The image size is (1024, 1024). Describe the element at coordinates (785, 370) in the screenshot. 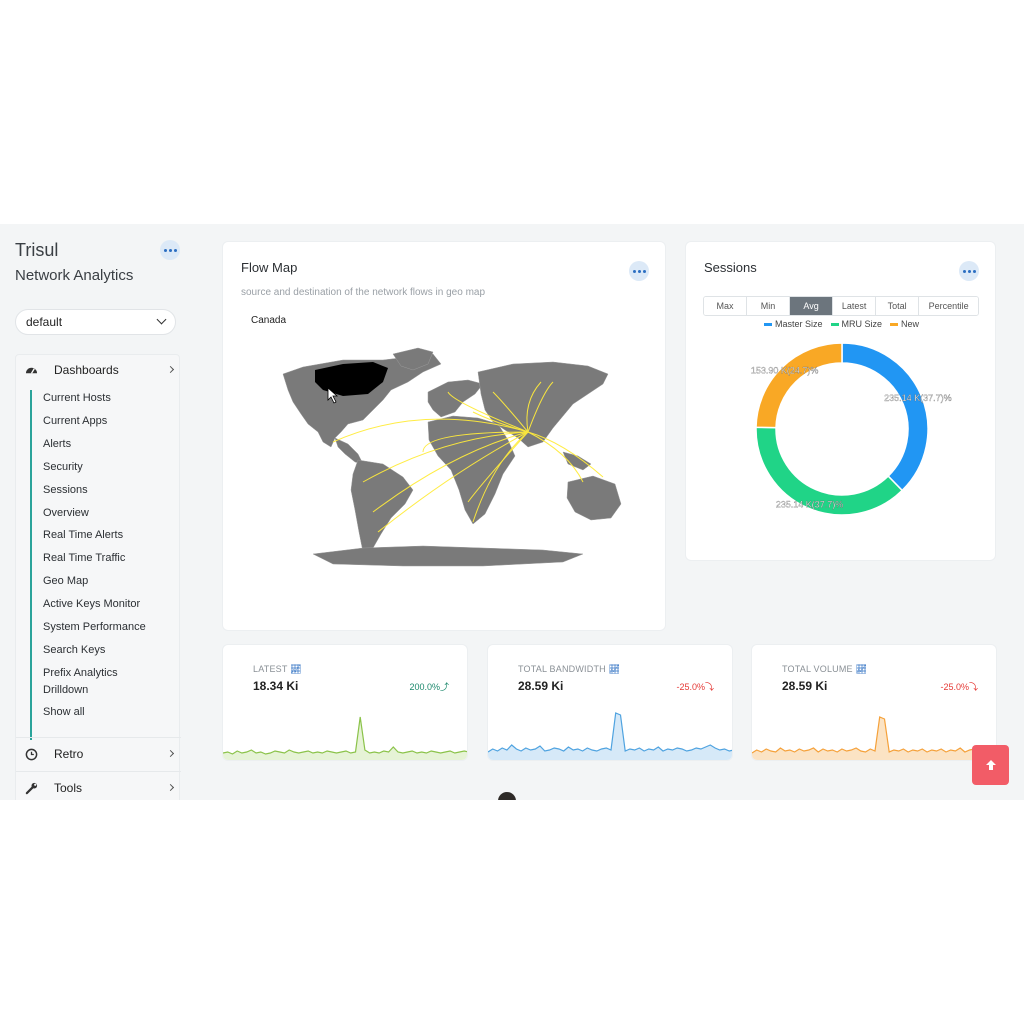

I see `donut-data-label: 153.90 K(24.7)%` at that location.